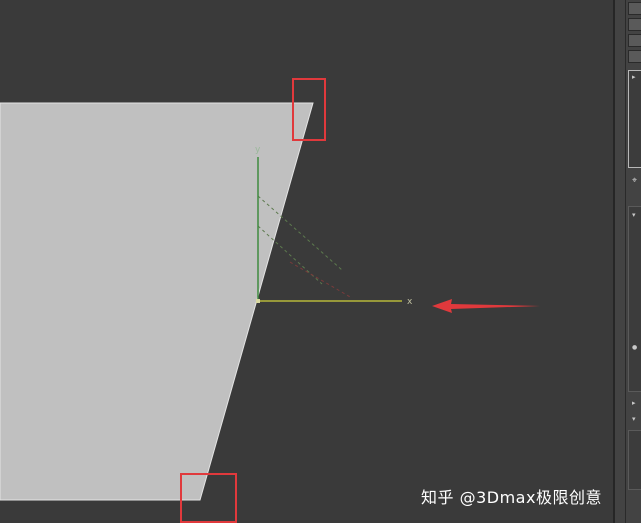  Describe the element at coordinates (511, 497) in the screenshot. I see `watermark: 知乎 @3Dmax极限创意` at that location.